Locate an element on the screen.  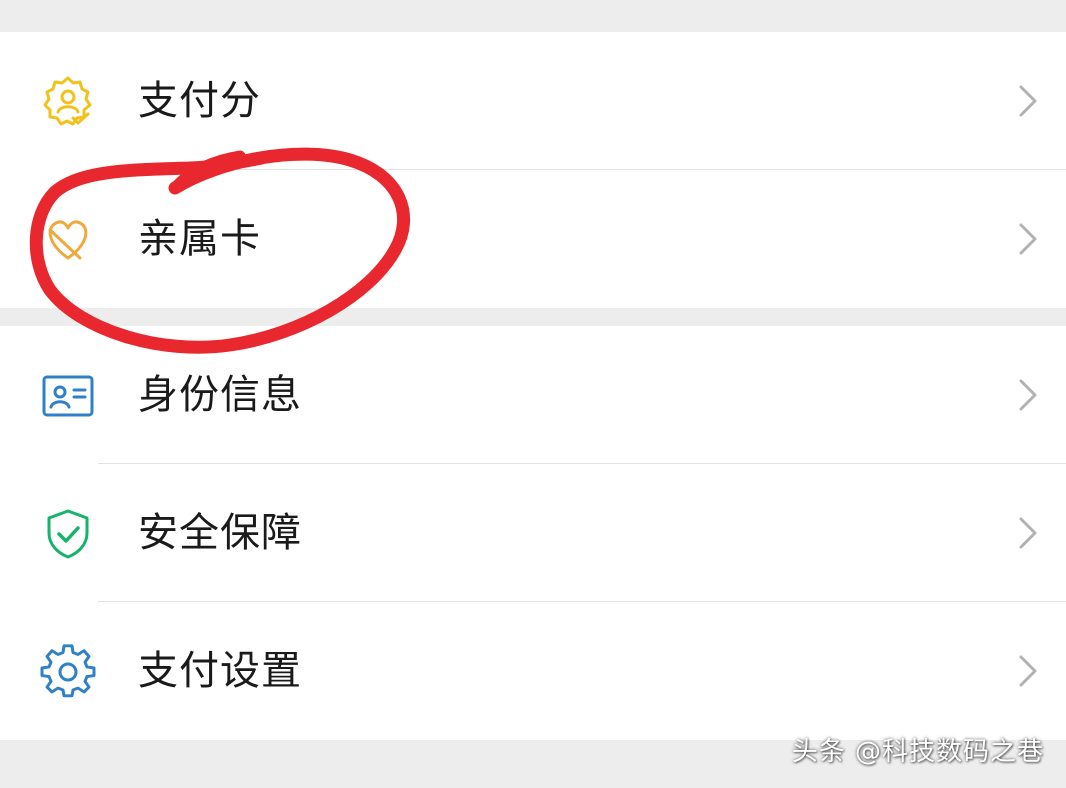
payscore-badge-icon is located at coordinates (68, 102).